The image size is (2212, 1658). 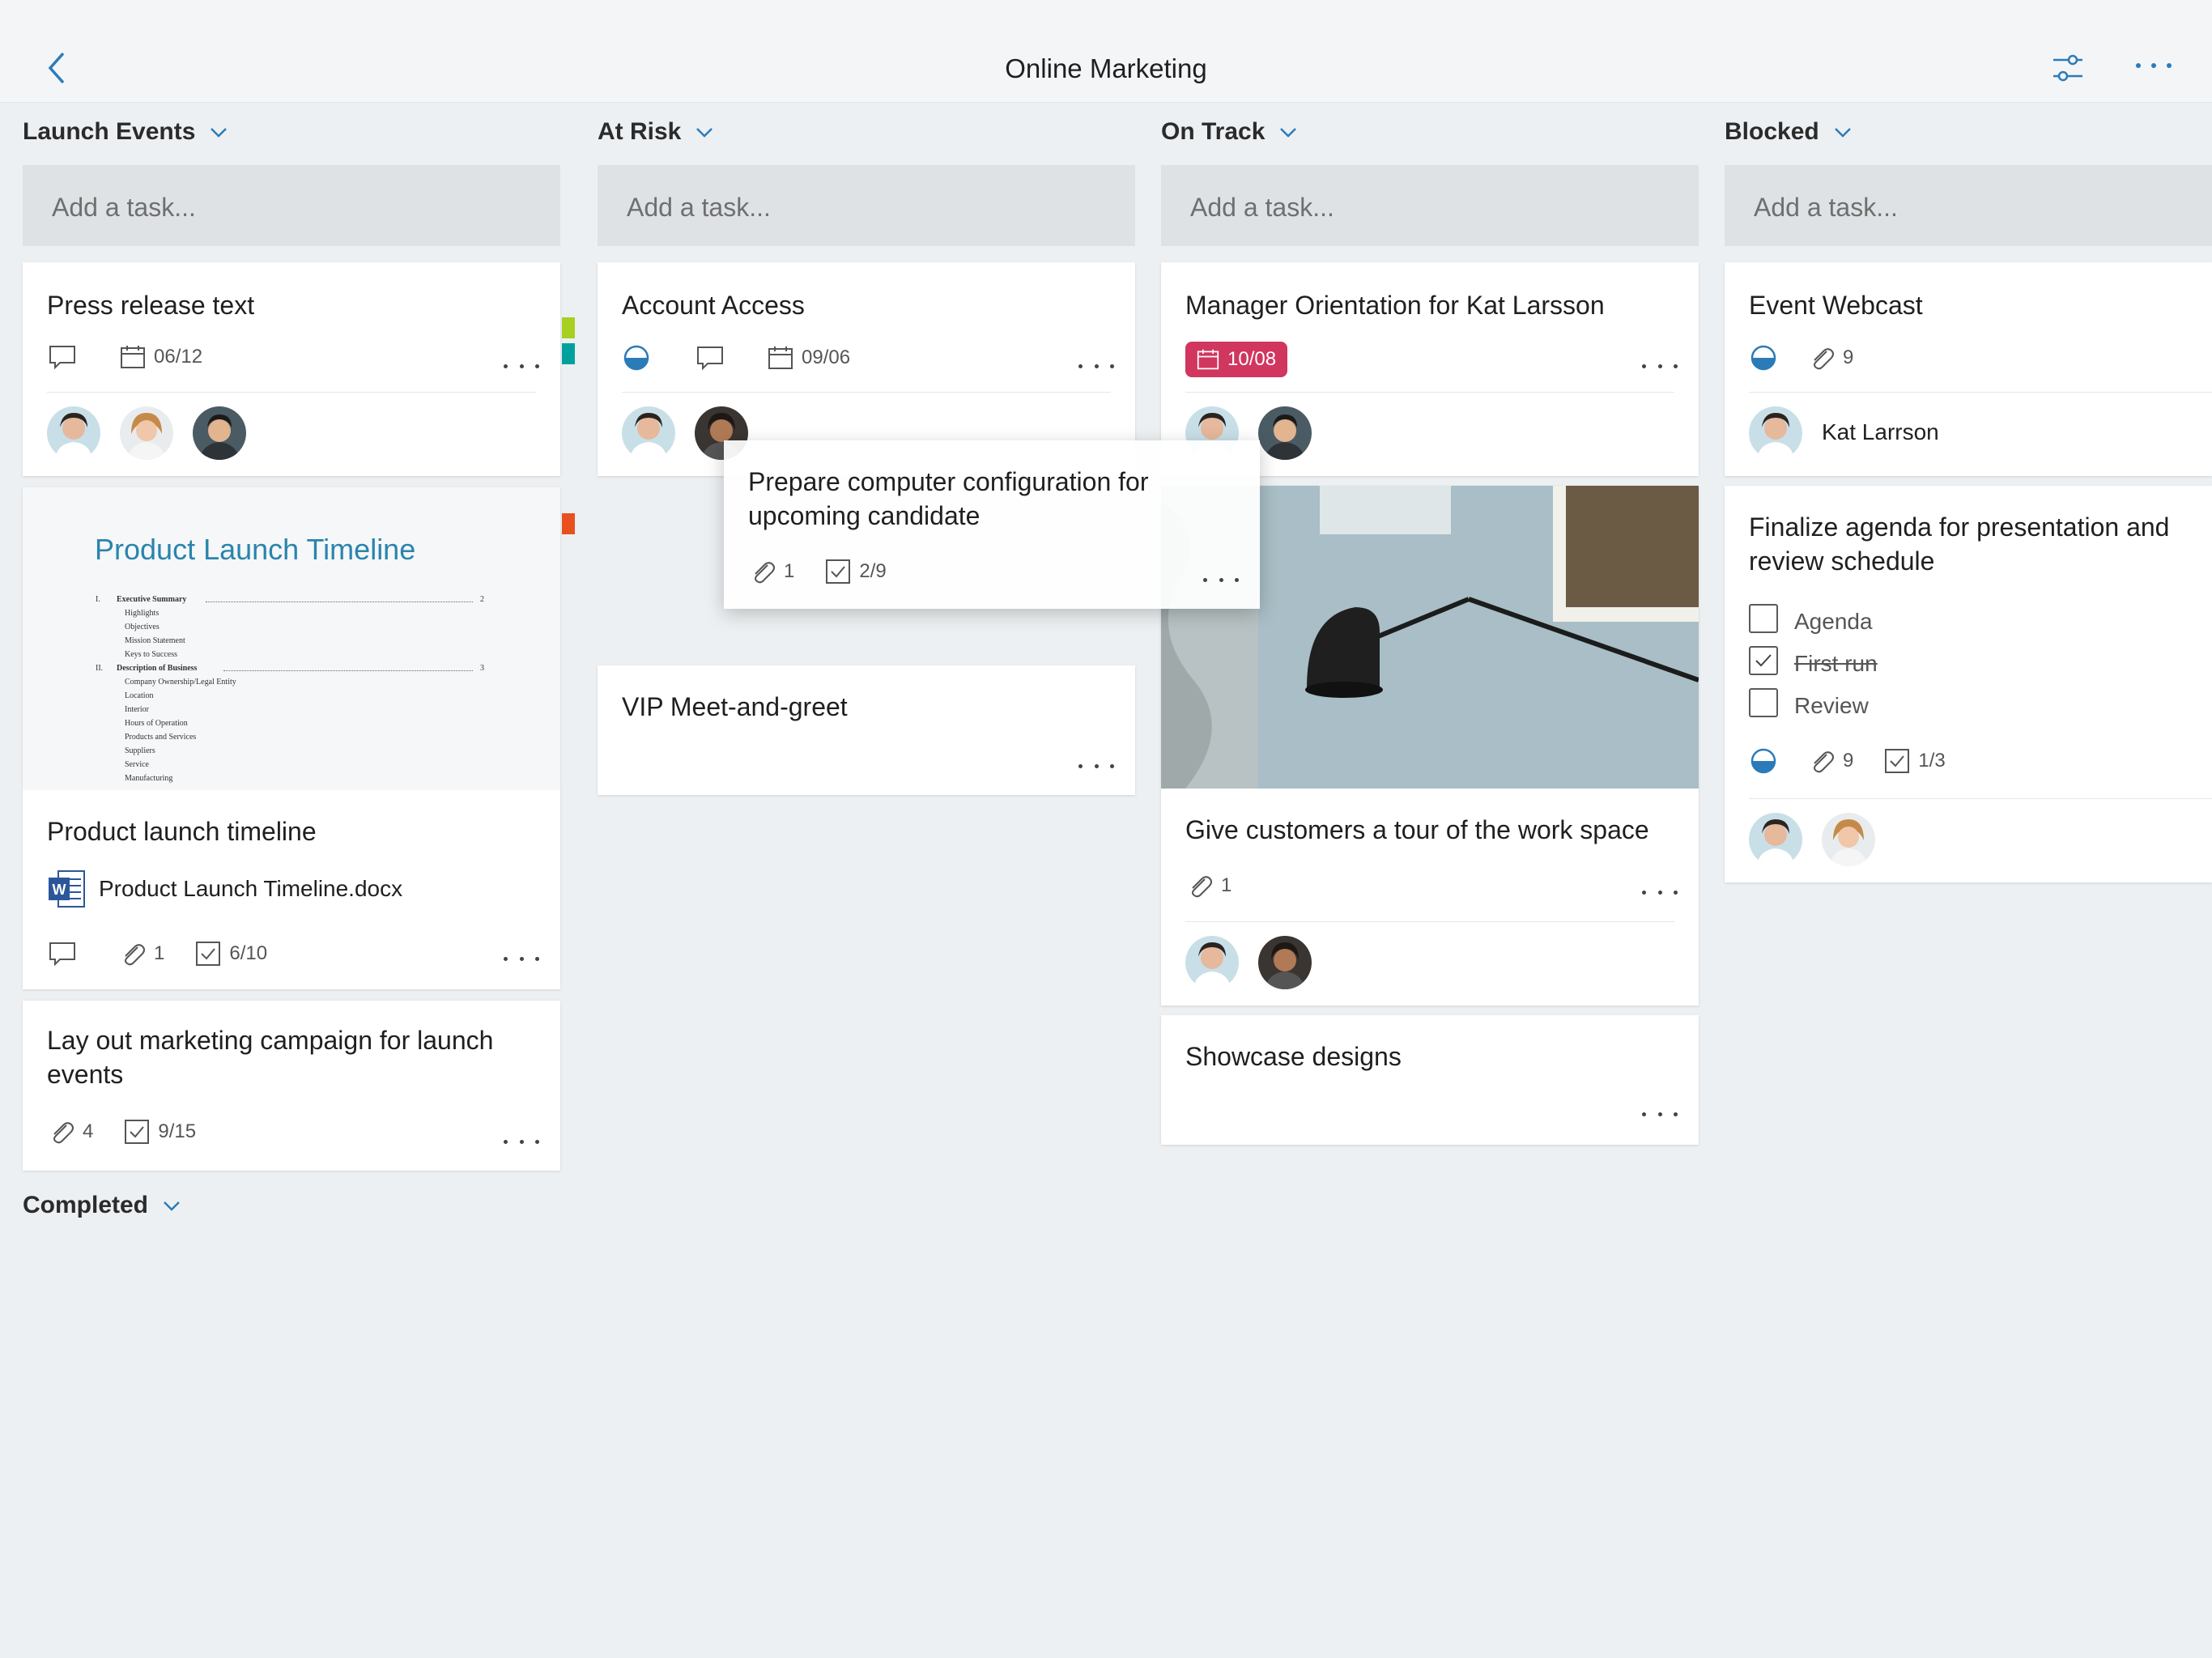 I want to click on more-options-icon, so click(x=2154, y=67).